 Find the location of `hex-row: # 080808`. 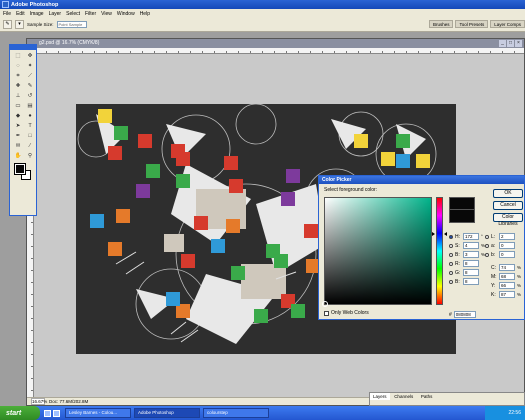

hex-row: # 080808 is located at coordinates (462, 314).